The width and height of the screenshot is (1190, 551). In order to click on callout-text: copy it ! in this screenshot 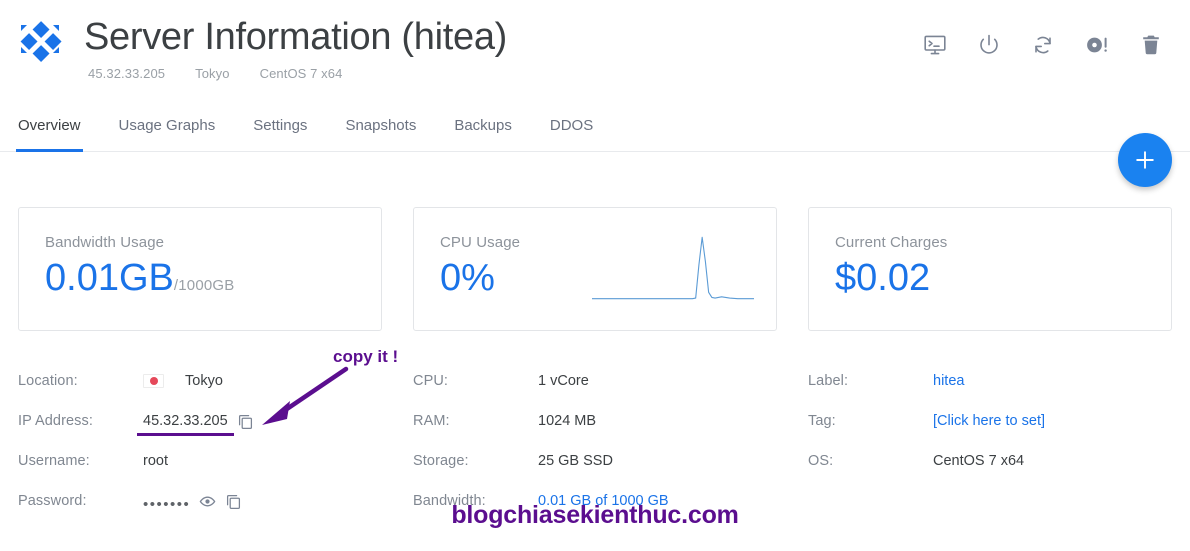, I will do `click(366, 356)`.